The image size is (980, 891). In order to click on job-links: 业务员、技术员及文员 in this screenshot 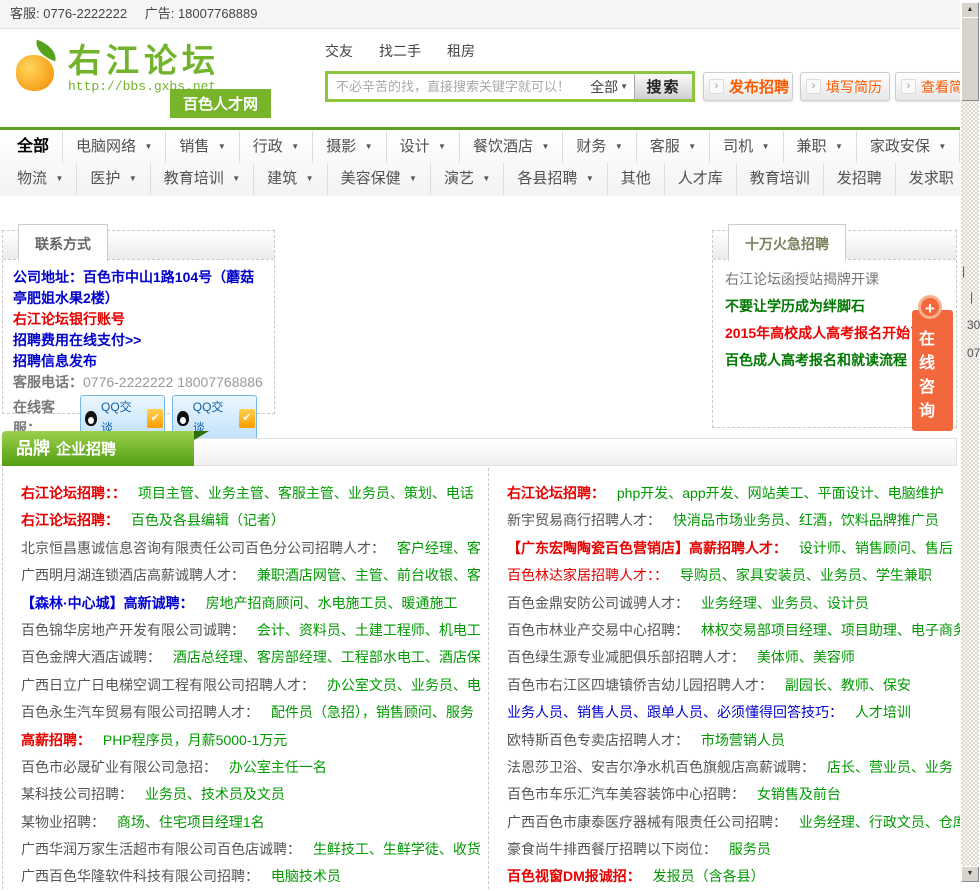, I will do `click(215, 794)`.